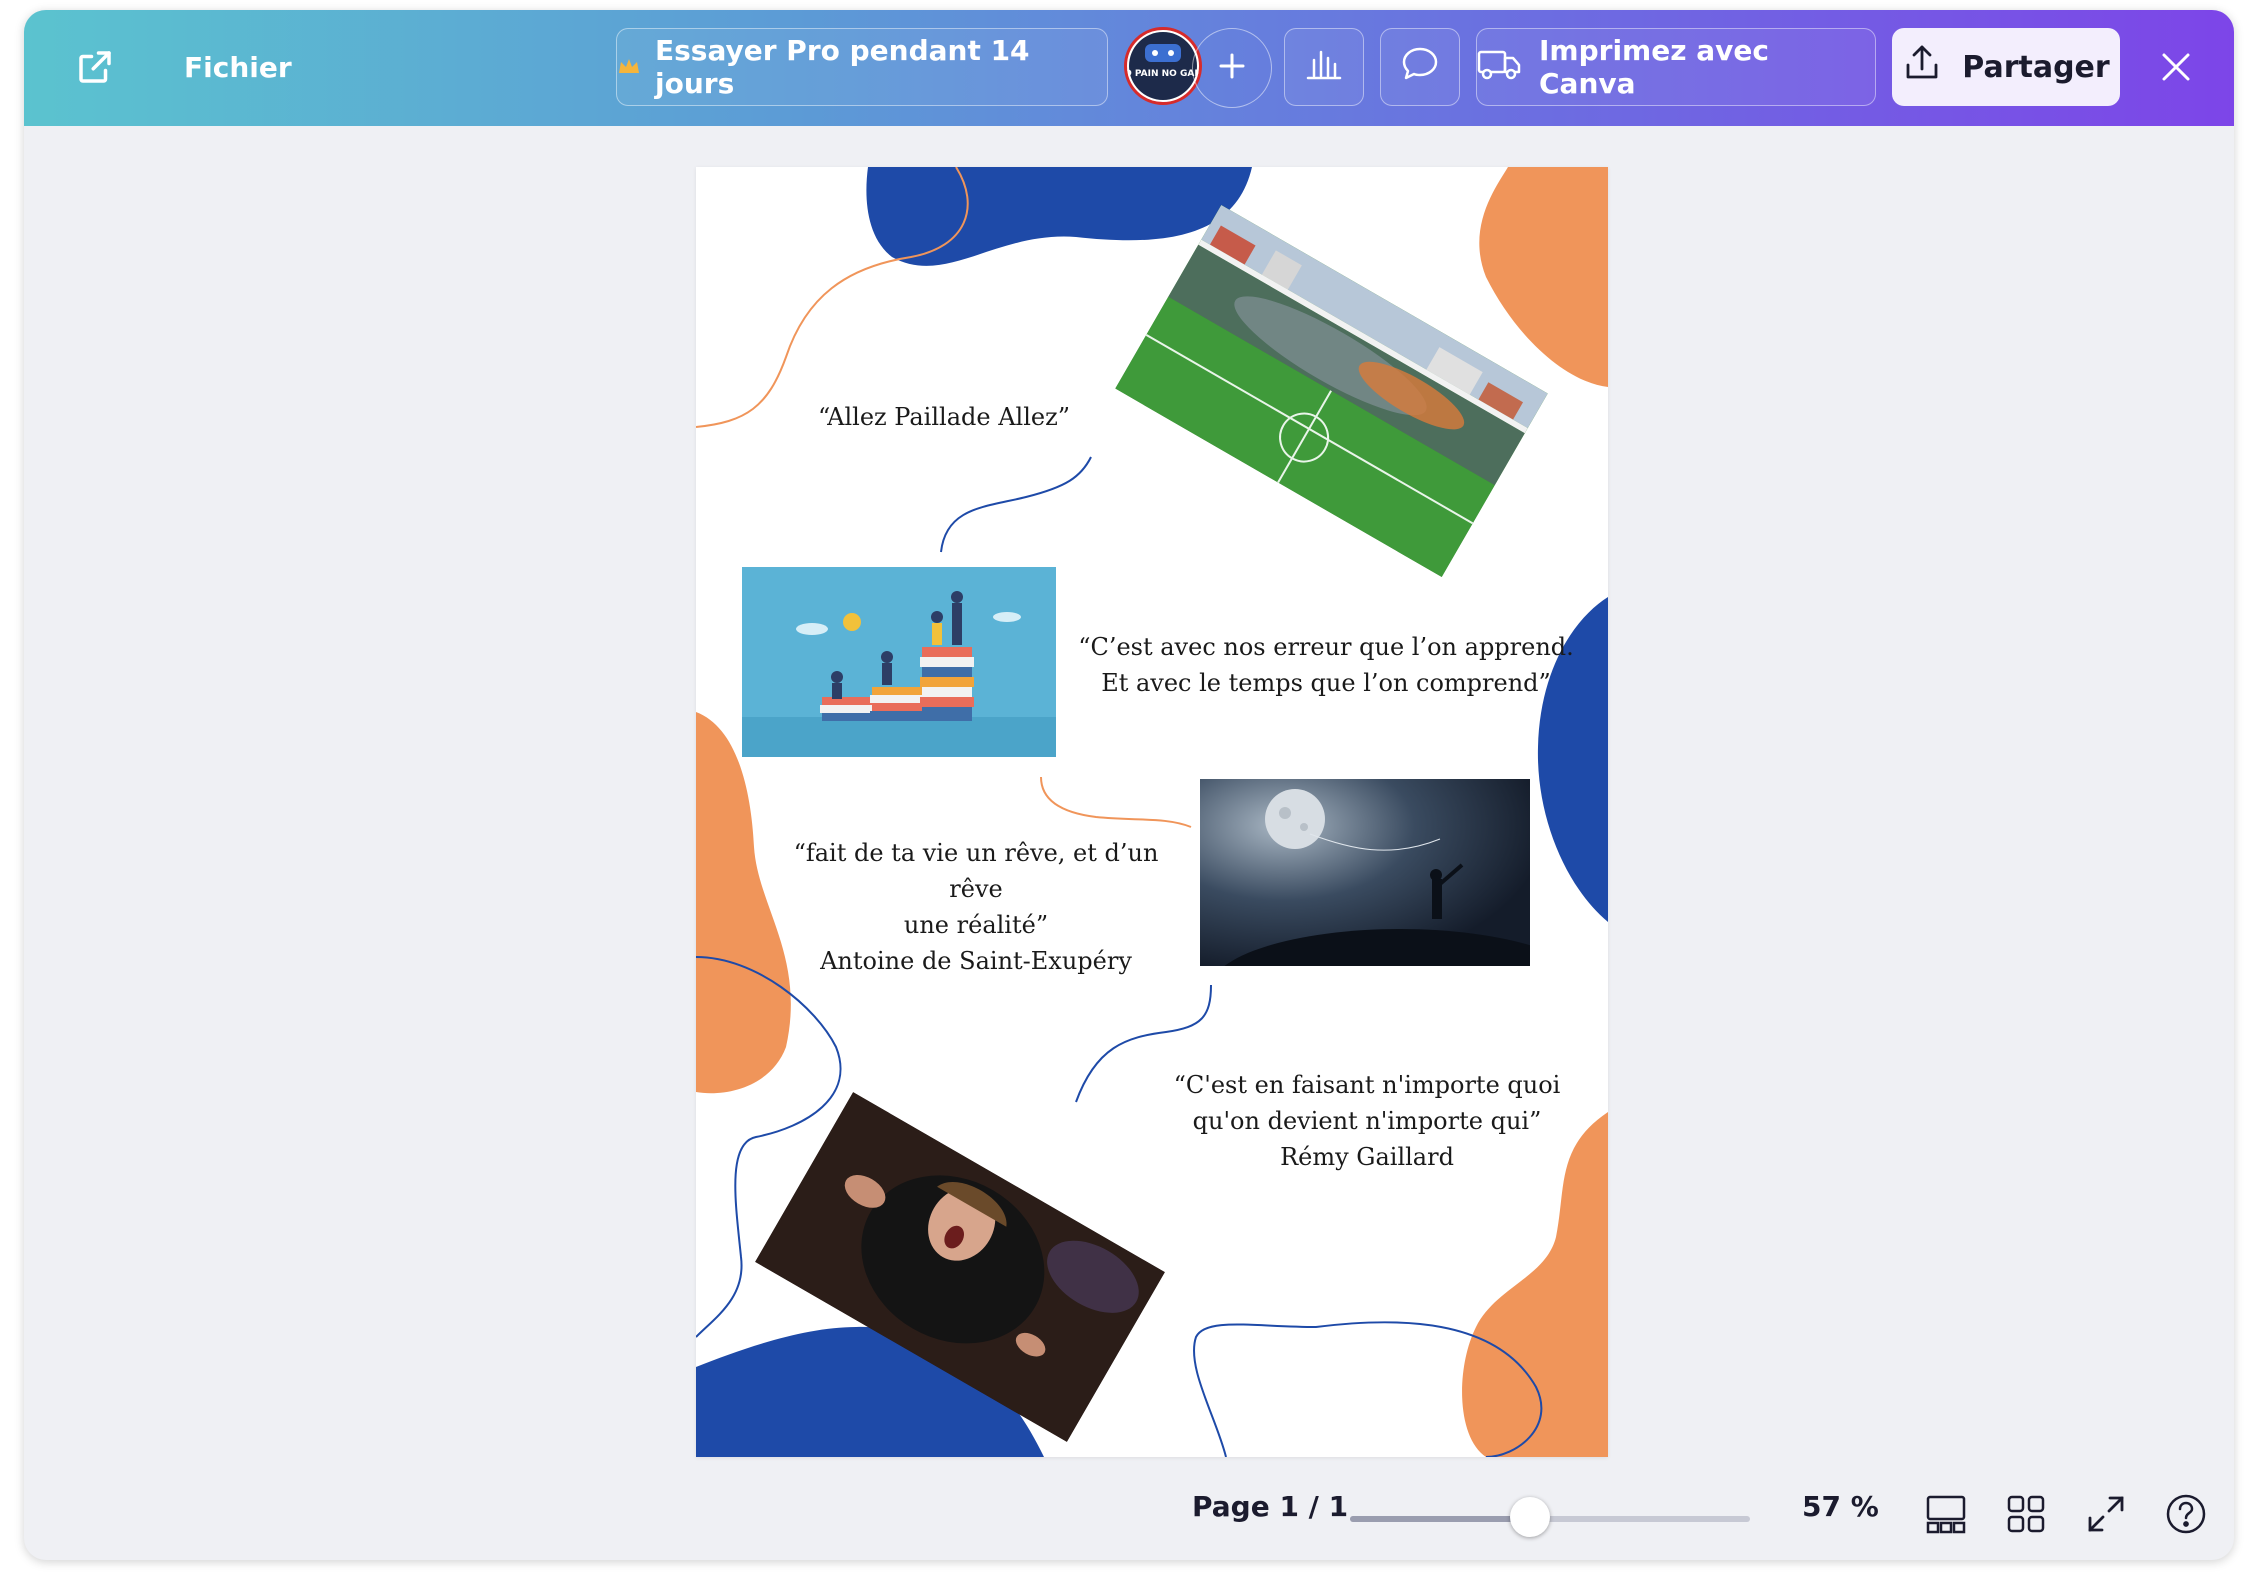 This screenshot has width=2248, height=1572. Describe the element at coordinates (976, 871) in the screenshot. I see `quote-line: “fait de ta vie un rêve, et d’un rêve` at that location.